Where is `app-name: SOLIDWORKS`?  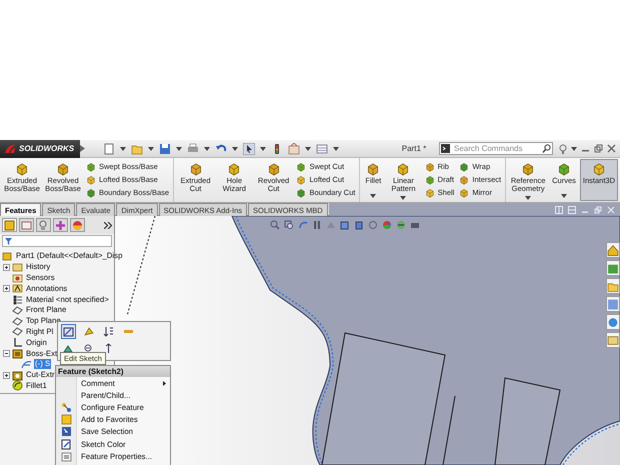
app-name: SOLIDWORKS is located at coordinates (46, 148).